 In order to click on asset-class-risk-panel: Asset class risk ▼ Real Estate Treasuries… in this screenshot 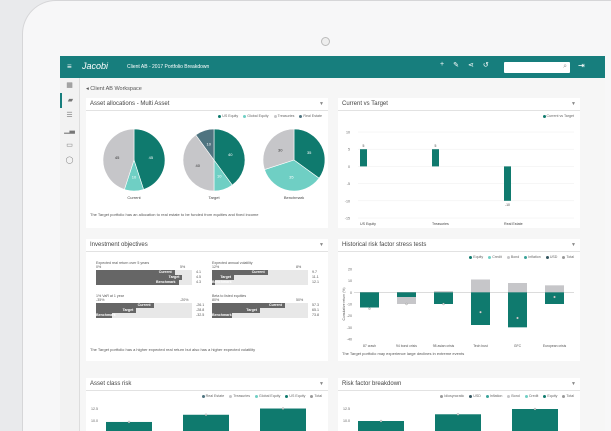, I will do `click(207, 404)`.